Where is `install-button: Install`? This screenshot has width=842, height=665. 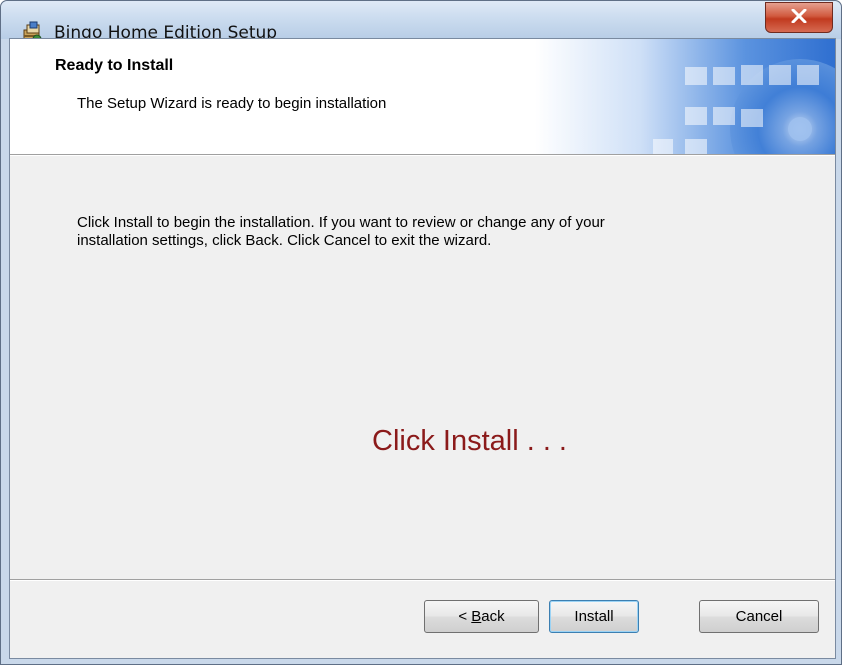 install-button: Install is located at coordinates (594, 616).